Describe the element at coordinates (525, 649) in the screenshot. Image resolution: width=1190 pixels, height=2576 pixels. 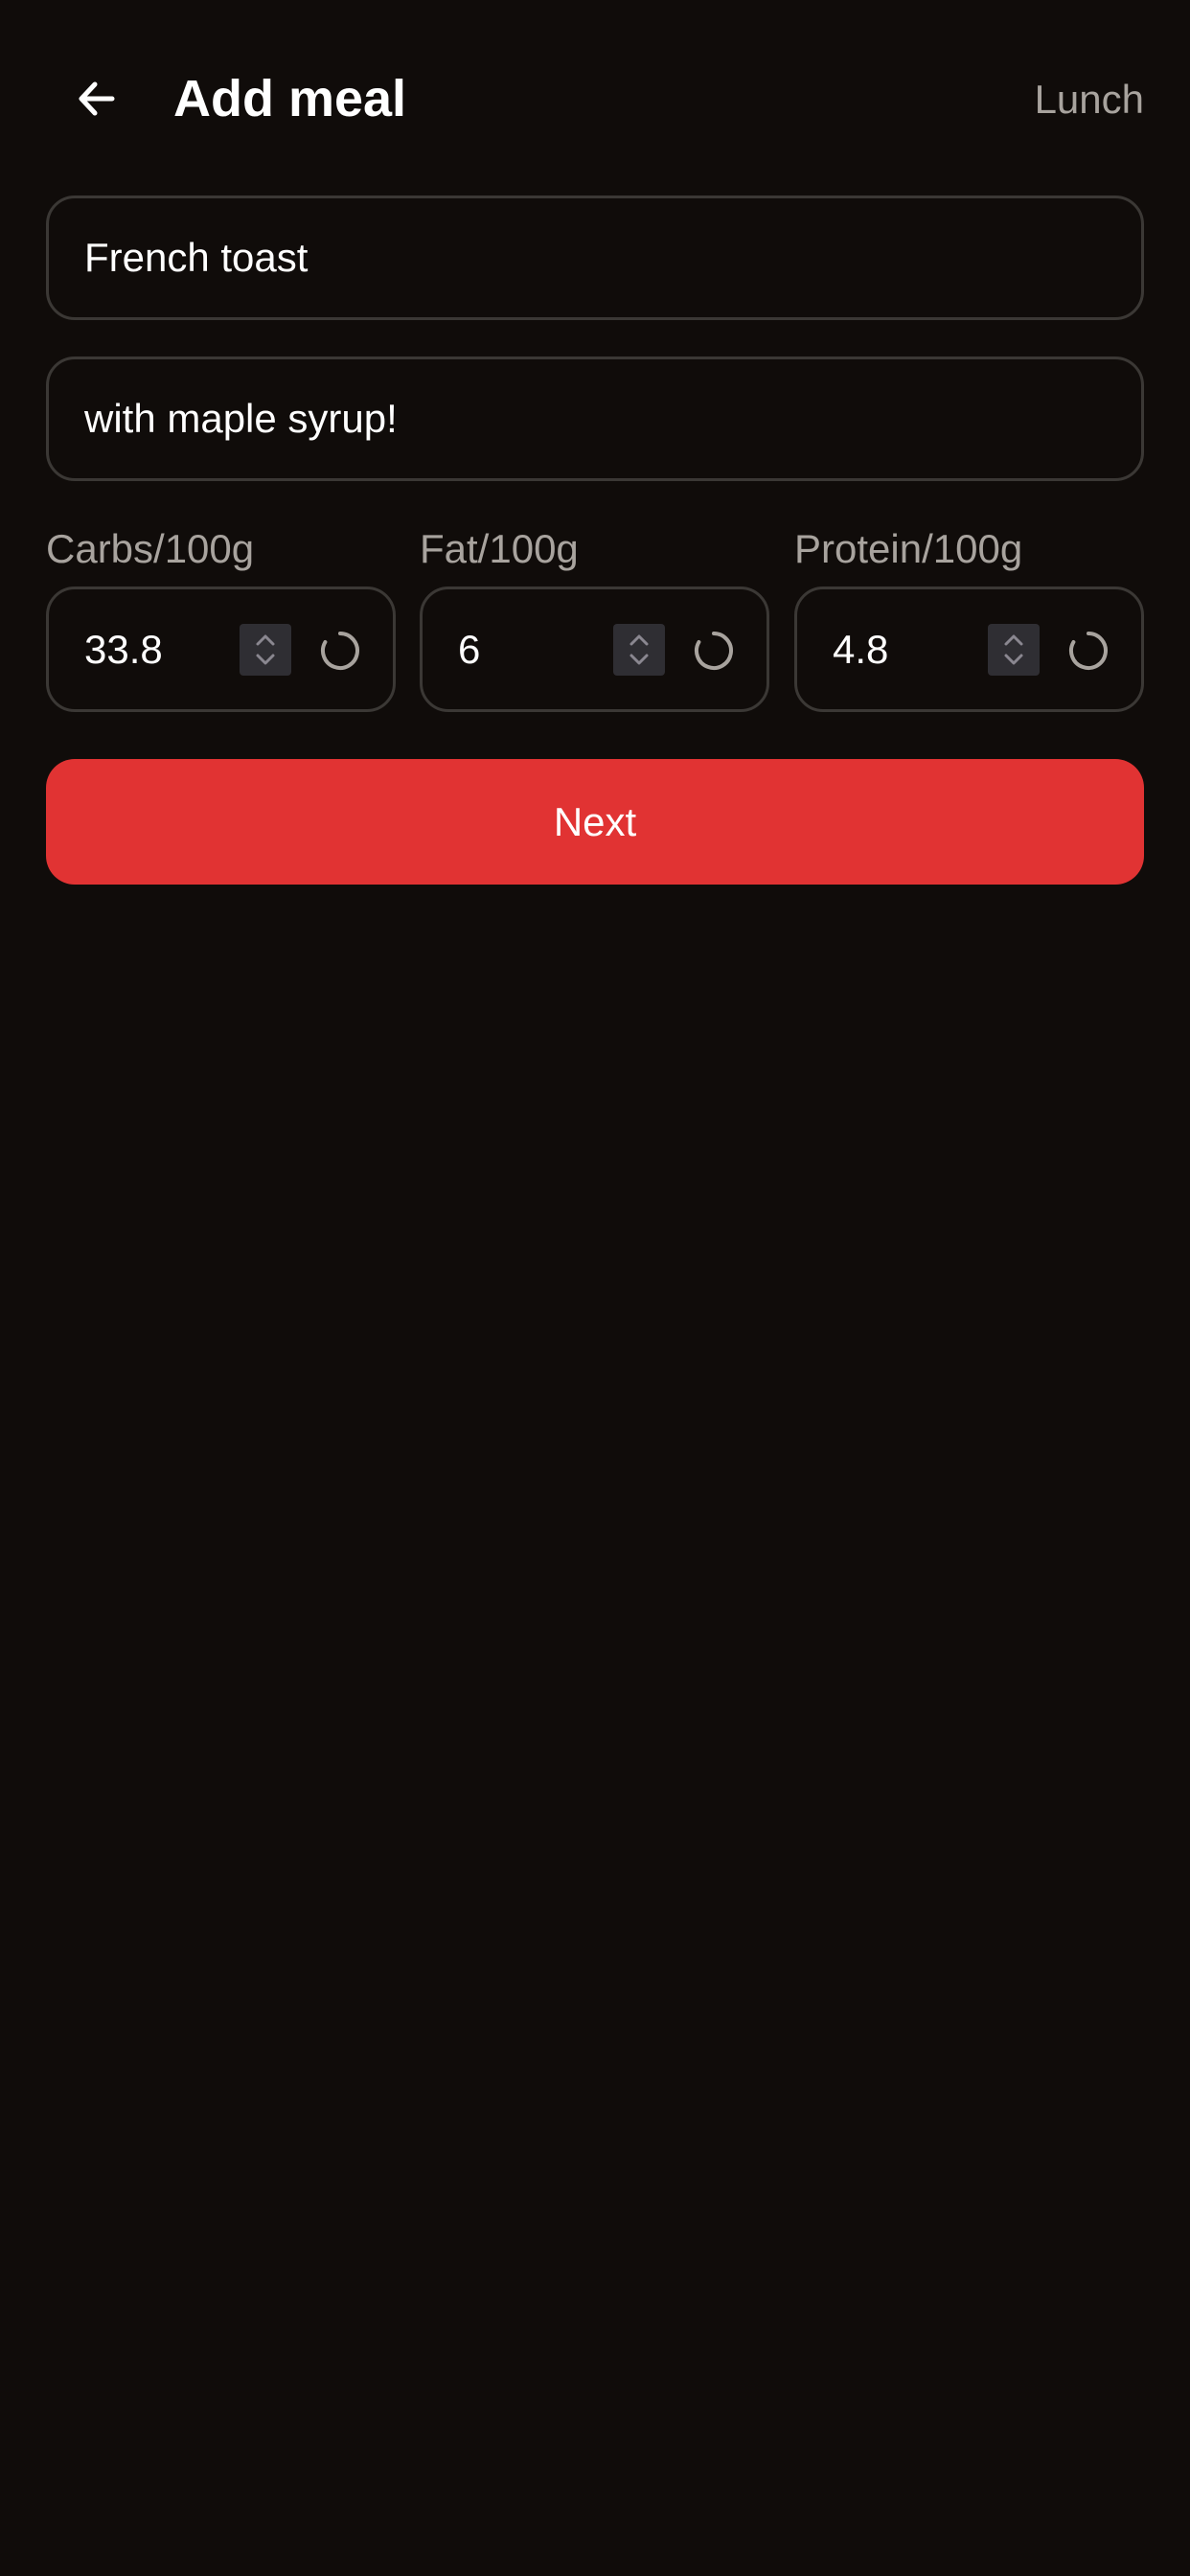
I see `fat-input` at that location.